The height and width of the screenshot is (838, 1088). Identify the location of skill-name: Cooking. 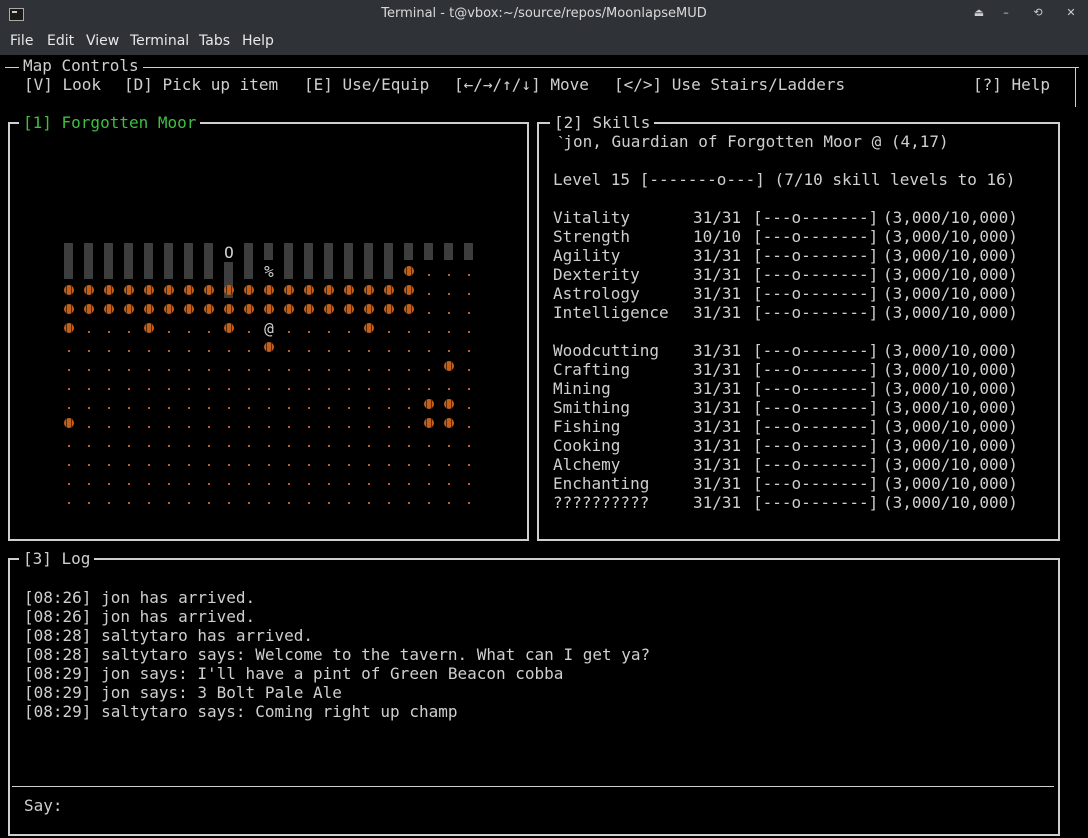
(587, 445).